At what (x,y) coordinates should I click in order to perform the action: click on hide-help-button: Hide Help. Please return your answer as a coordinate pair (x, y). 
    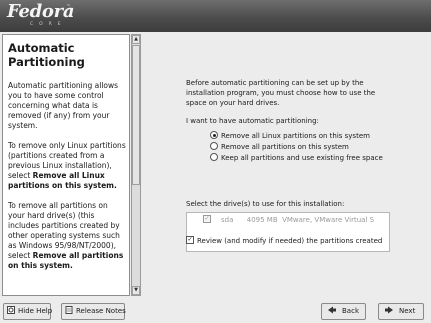
    Looking at the image, I should click on (27, 311).